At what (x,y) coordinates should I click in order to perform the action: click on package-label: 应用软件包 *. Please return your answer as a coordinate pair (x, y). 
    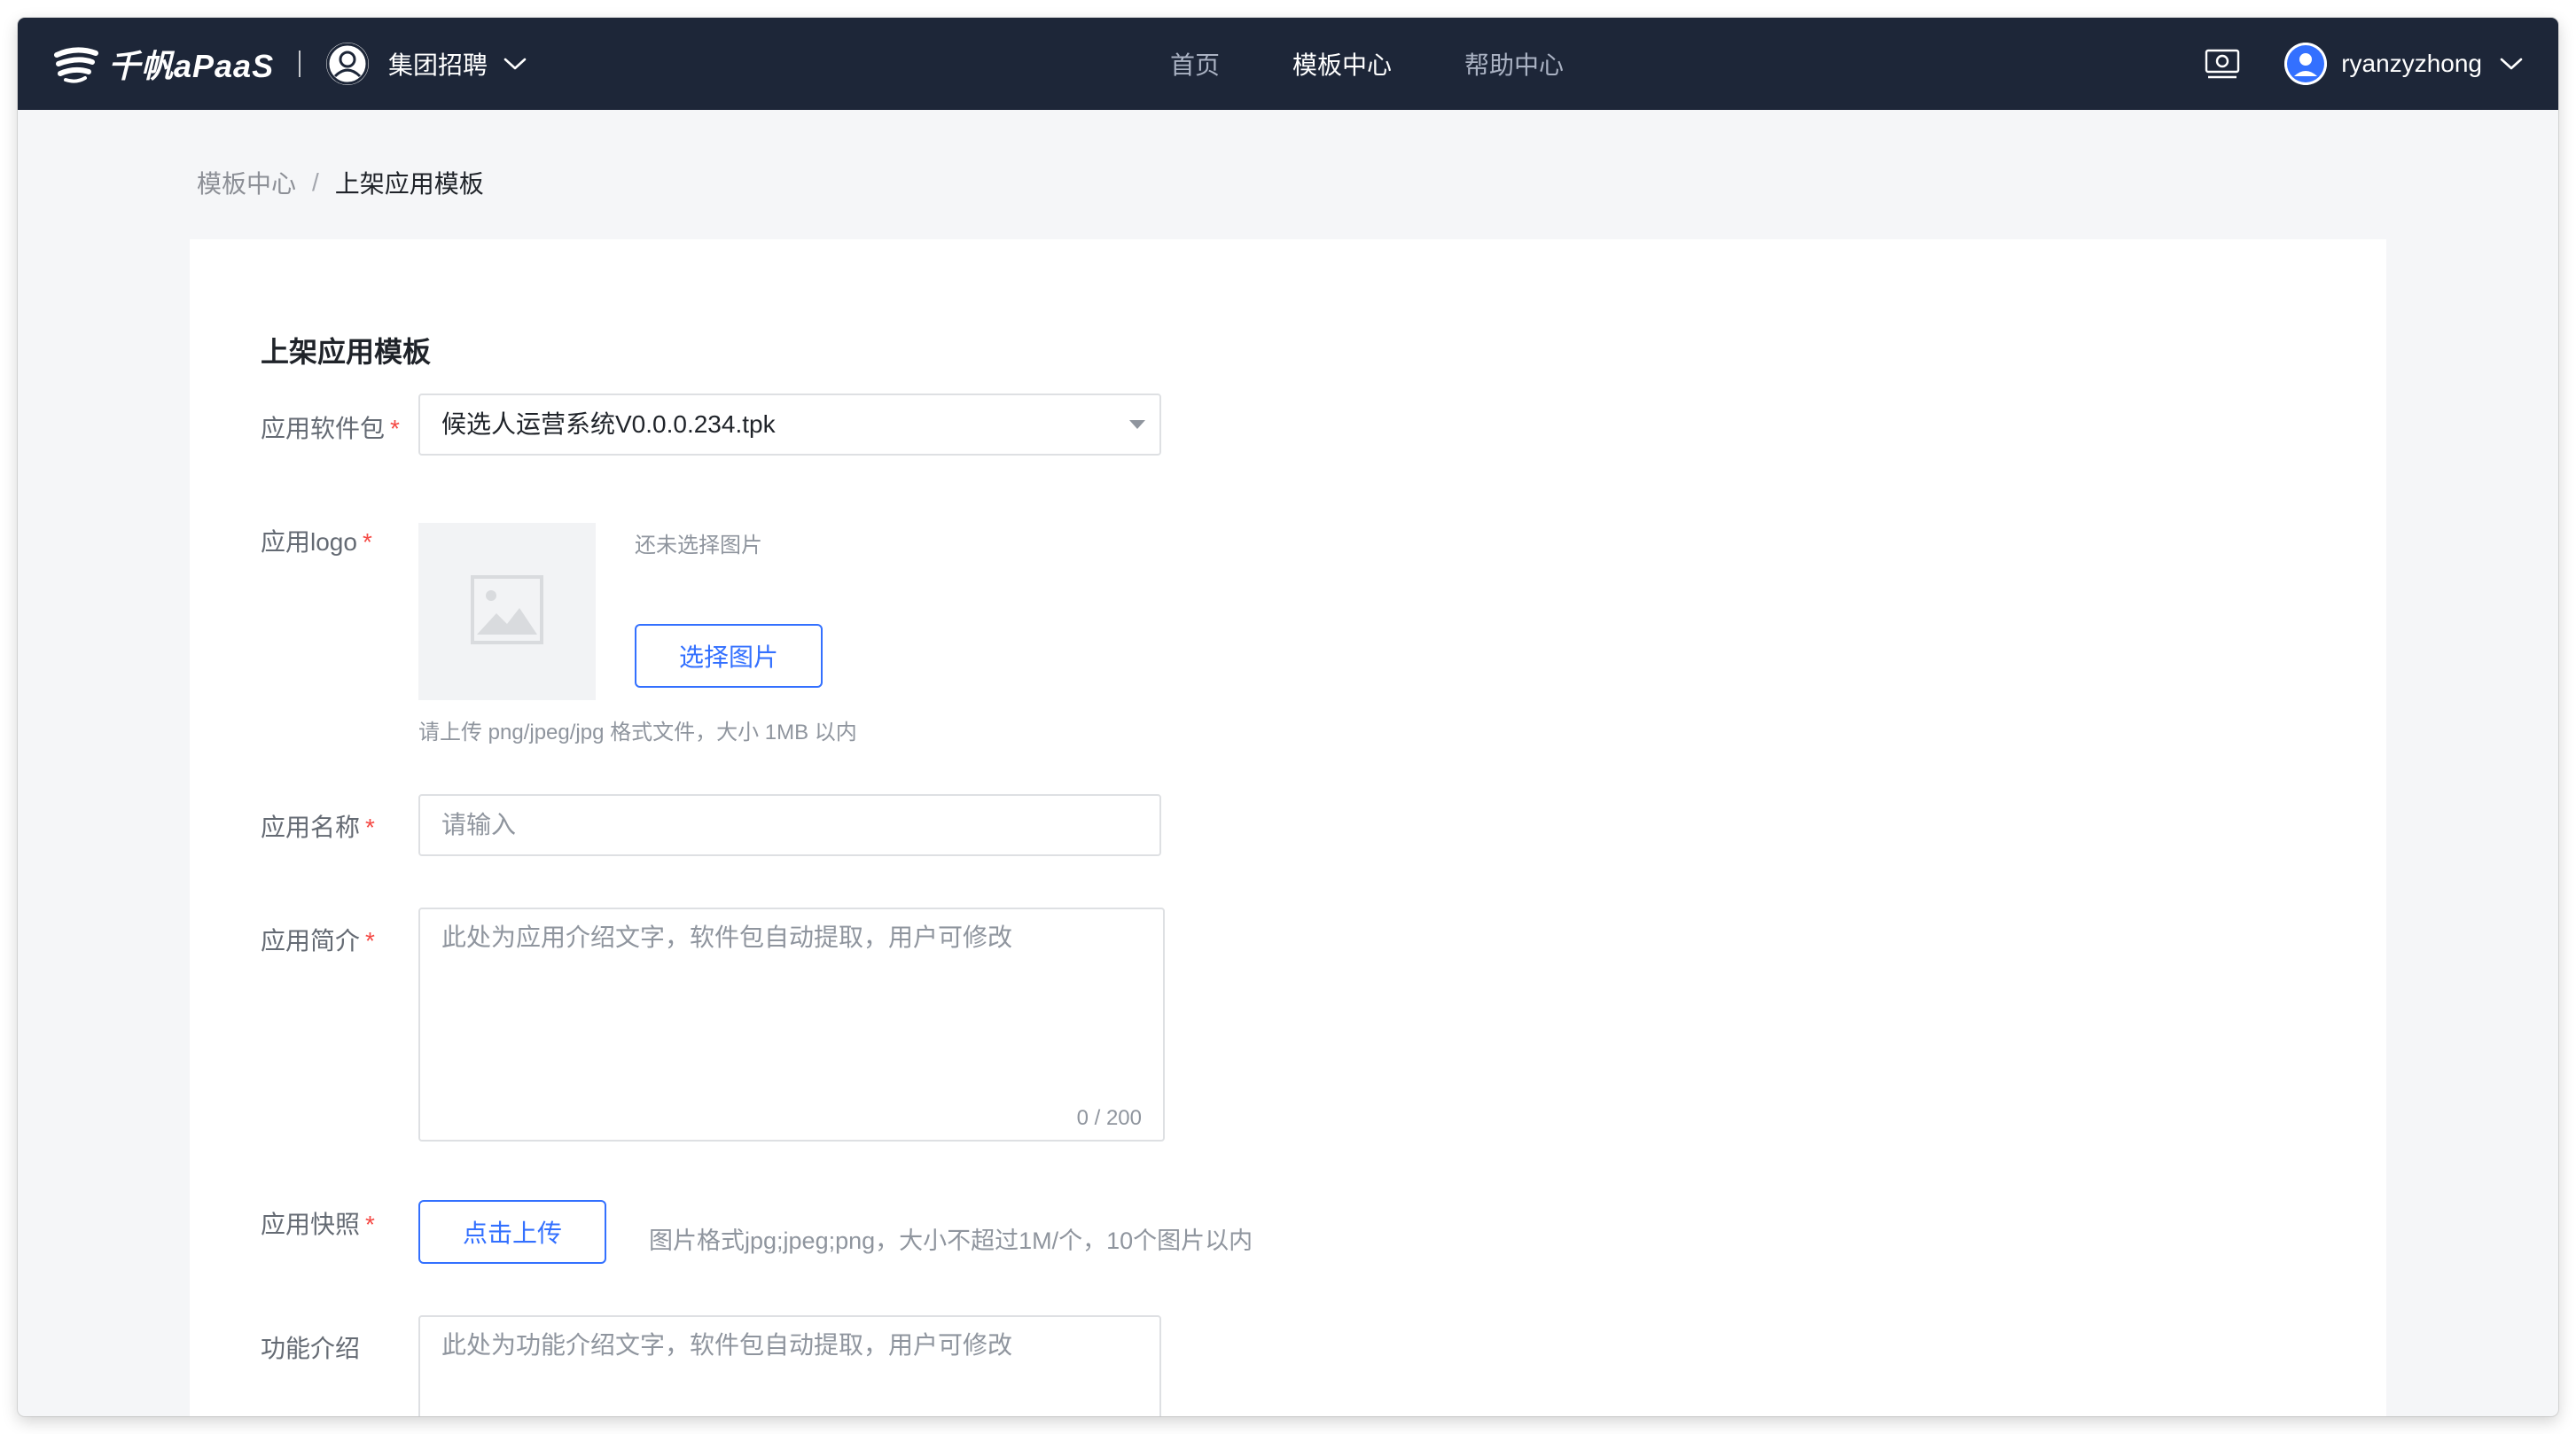
    Looking at the image, I should click on (330, 427).